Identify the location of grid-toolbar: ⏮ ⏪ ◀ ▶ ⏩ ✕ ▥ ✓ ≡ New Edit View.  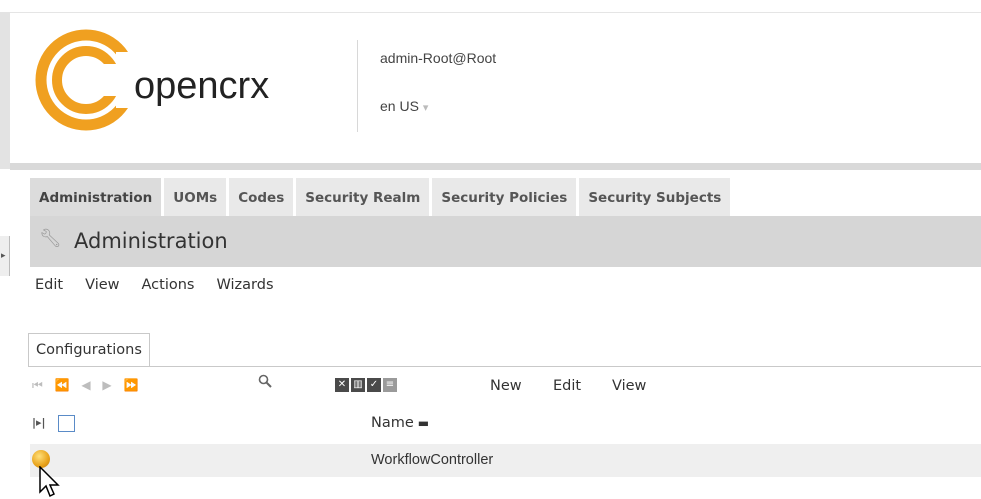
(505, 387).